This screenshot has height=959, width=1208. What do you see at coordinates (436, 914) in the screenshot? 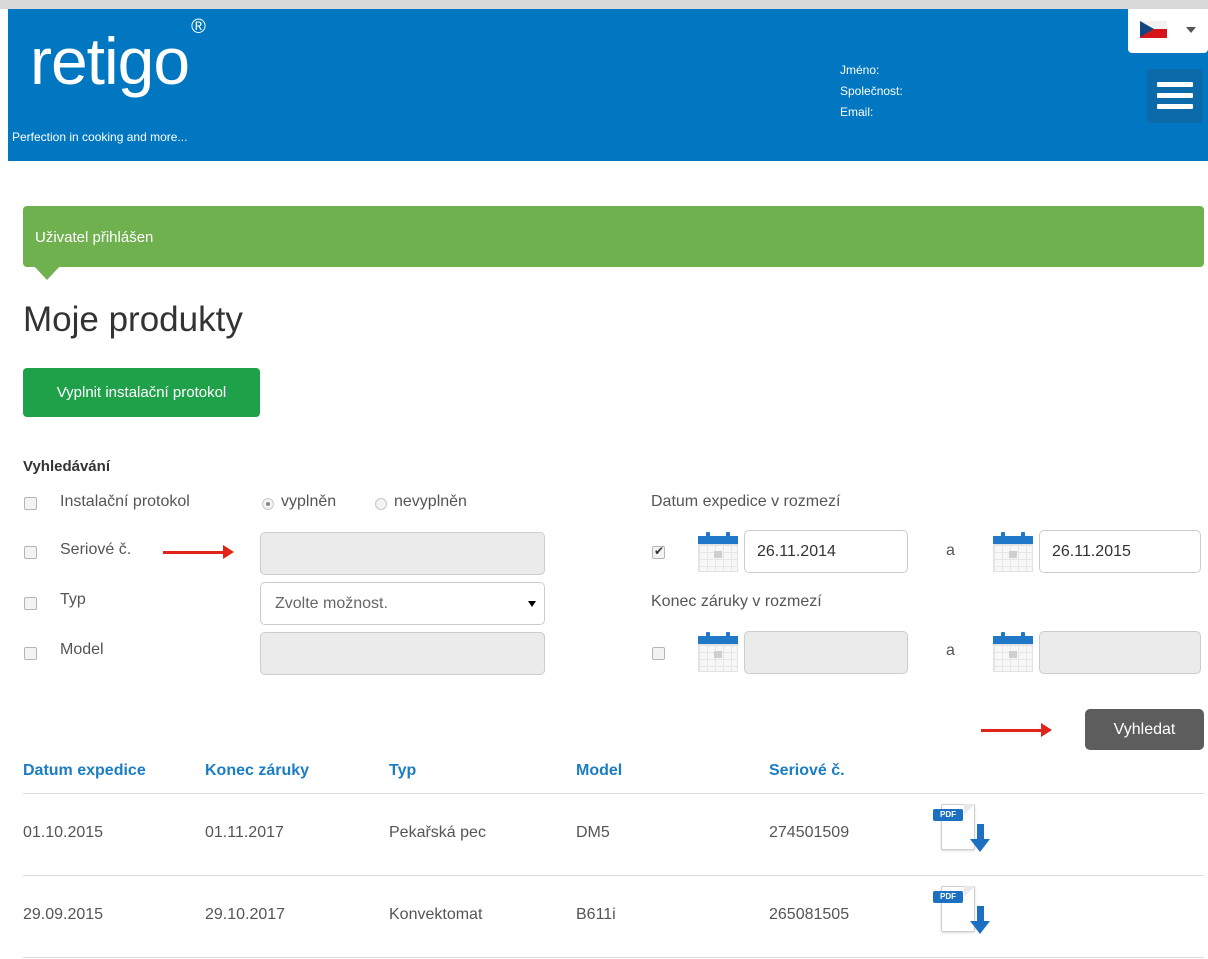
I see `cell-type: Konvektomat` at bounding box center [436, 914].